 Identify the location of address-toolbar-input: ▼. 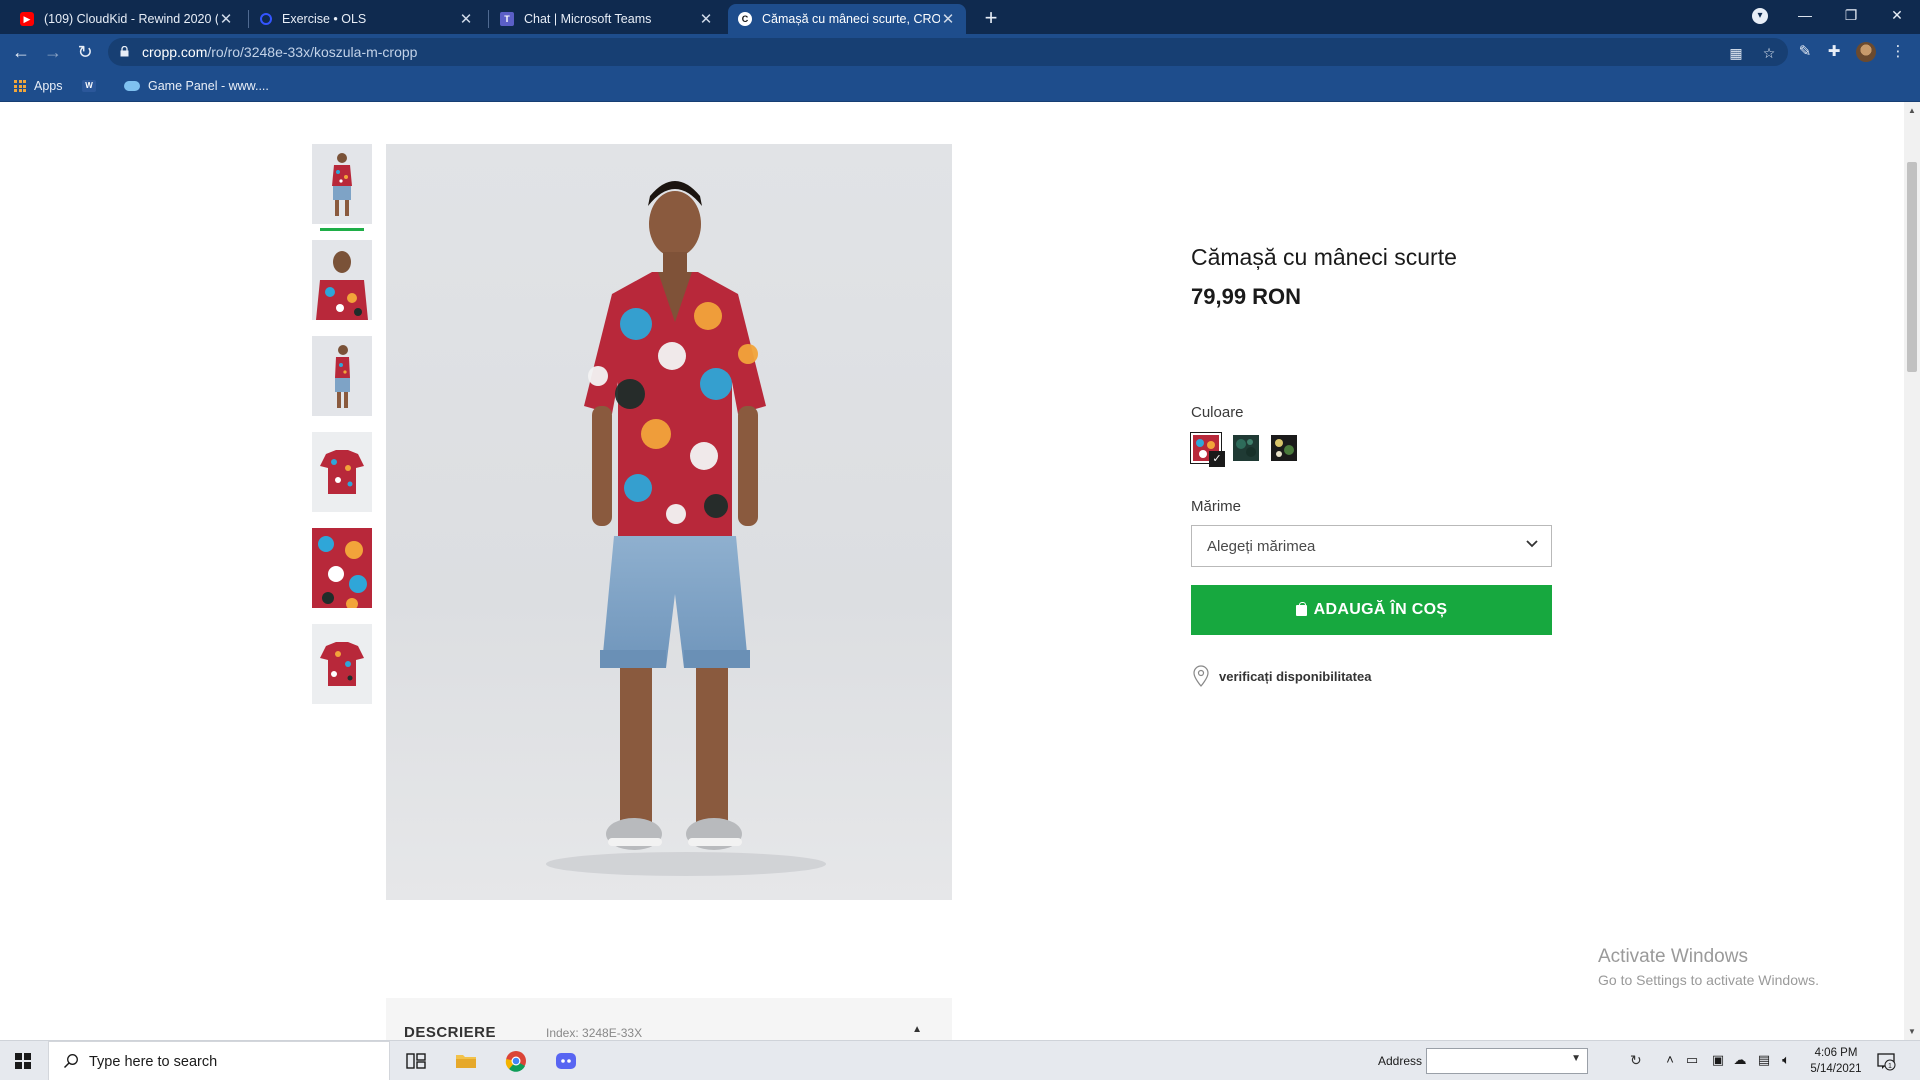
(1507, 1061).